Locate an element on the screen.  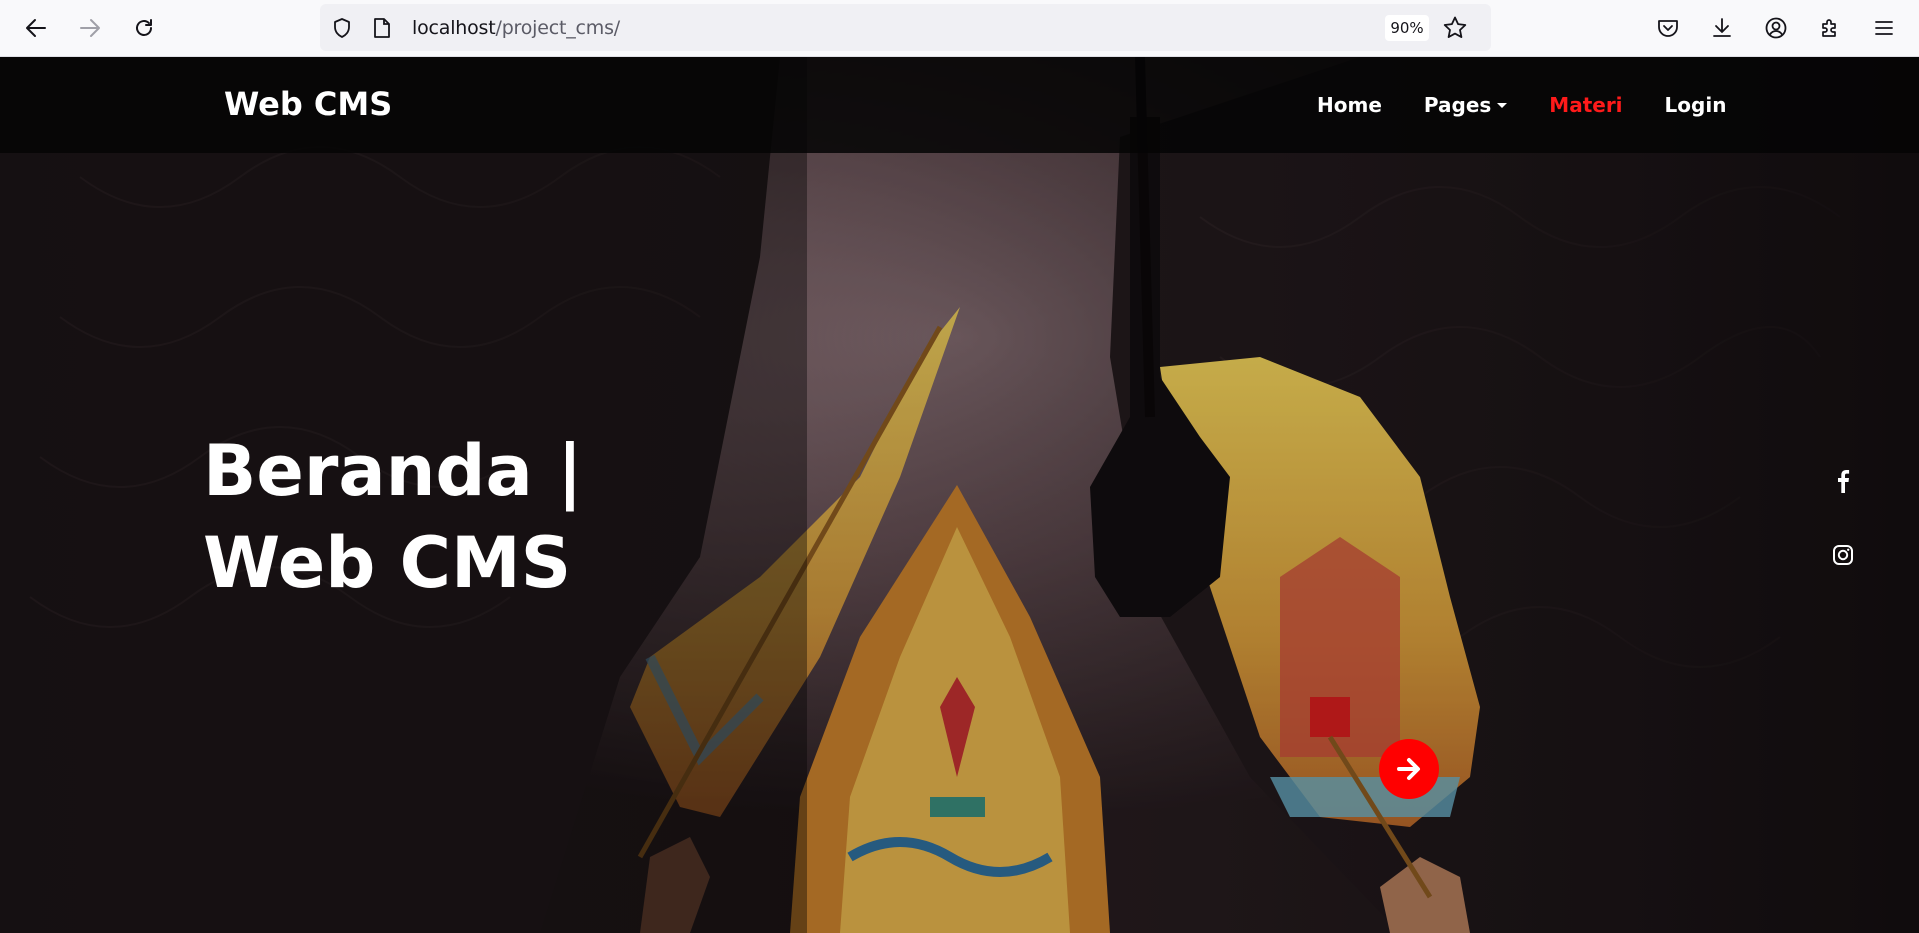
site-brand: Web CMS is located at coordinates (308, 104).